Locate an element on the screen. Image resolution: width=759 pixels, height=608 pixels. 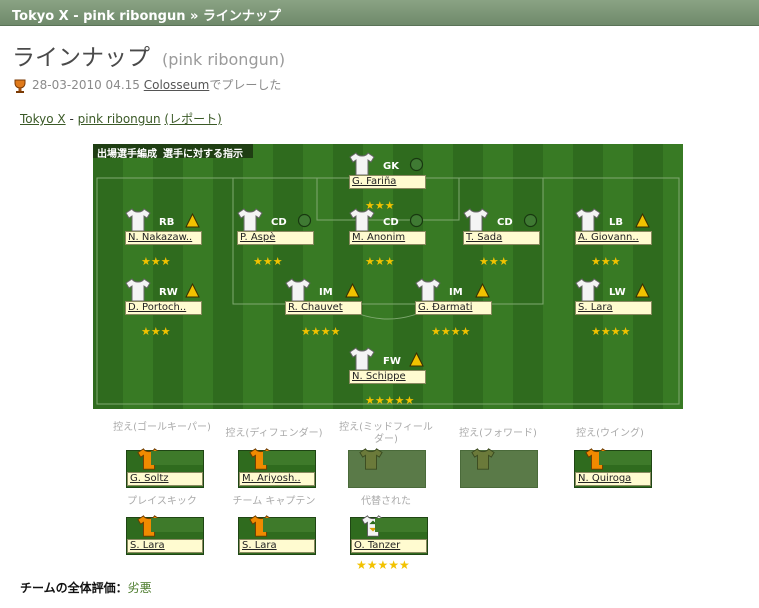
player-card-cd-3: CD T. Sada ★★★ is located at coordinates (502, 238).